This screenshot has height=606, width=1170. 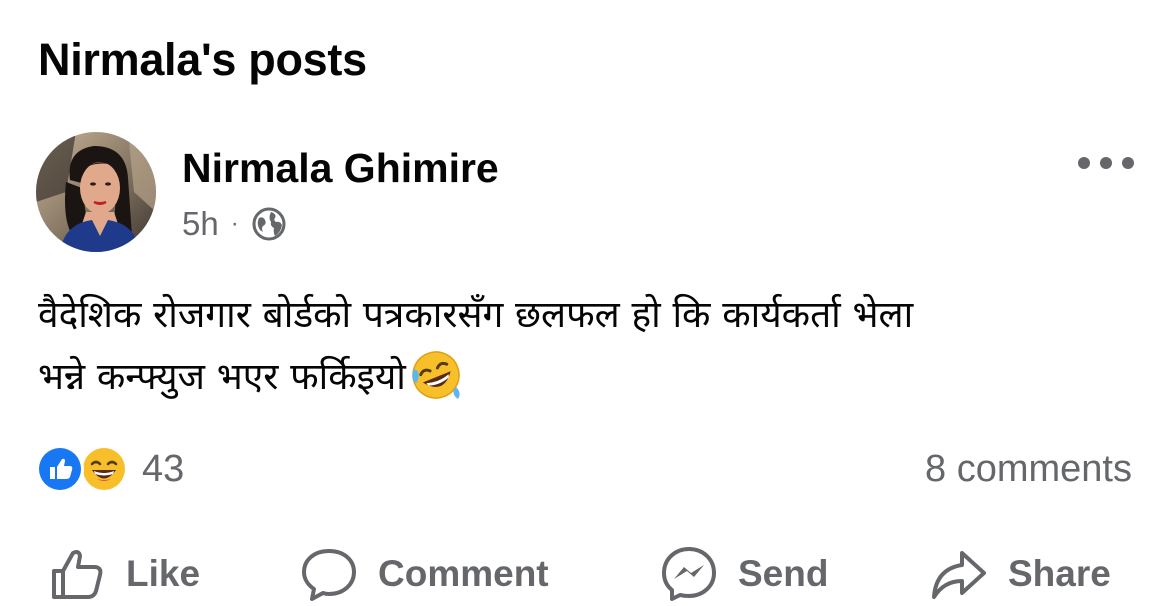 I want to click on reactions-summary: 43, so click(x=110, y=469).